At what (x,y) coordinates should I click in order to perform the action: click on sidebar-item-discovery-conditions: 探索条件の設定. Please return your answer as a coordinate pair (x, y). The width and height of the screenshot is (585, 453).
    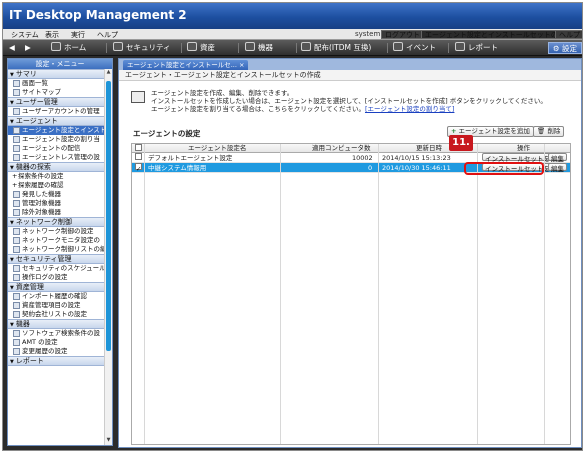
    Looking at the image, I should click on (60, 176).